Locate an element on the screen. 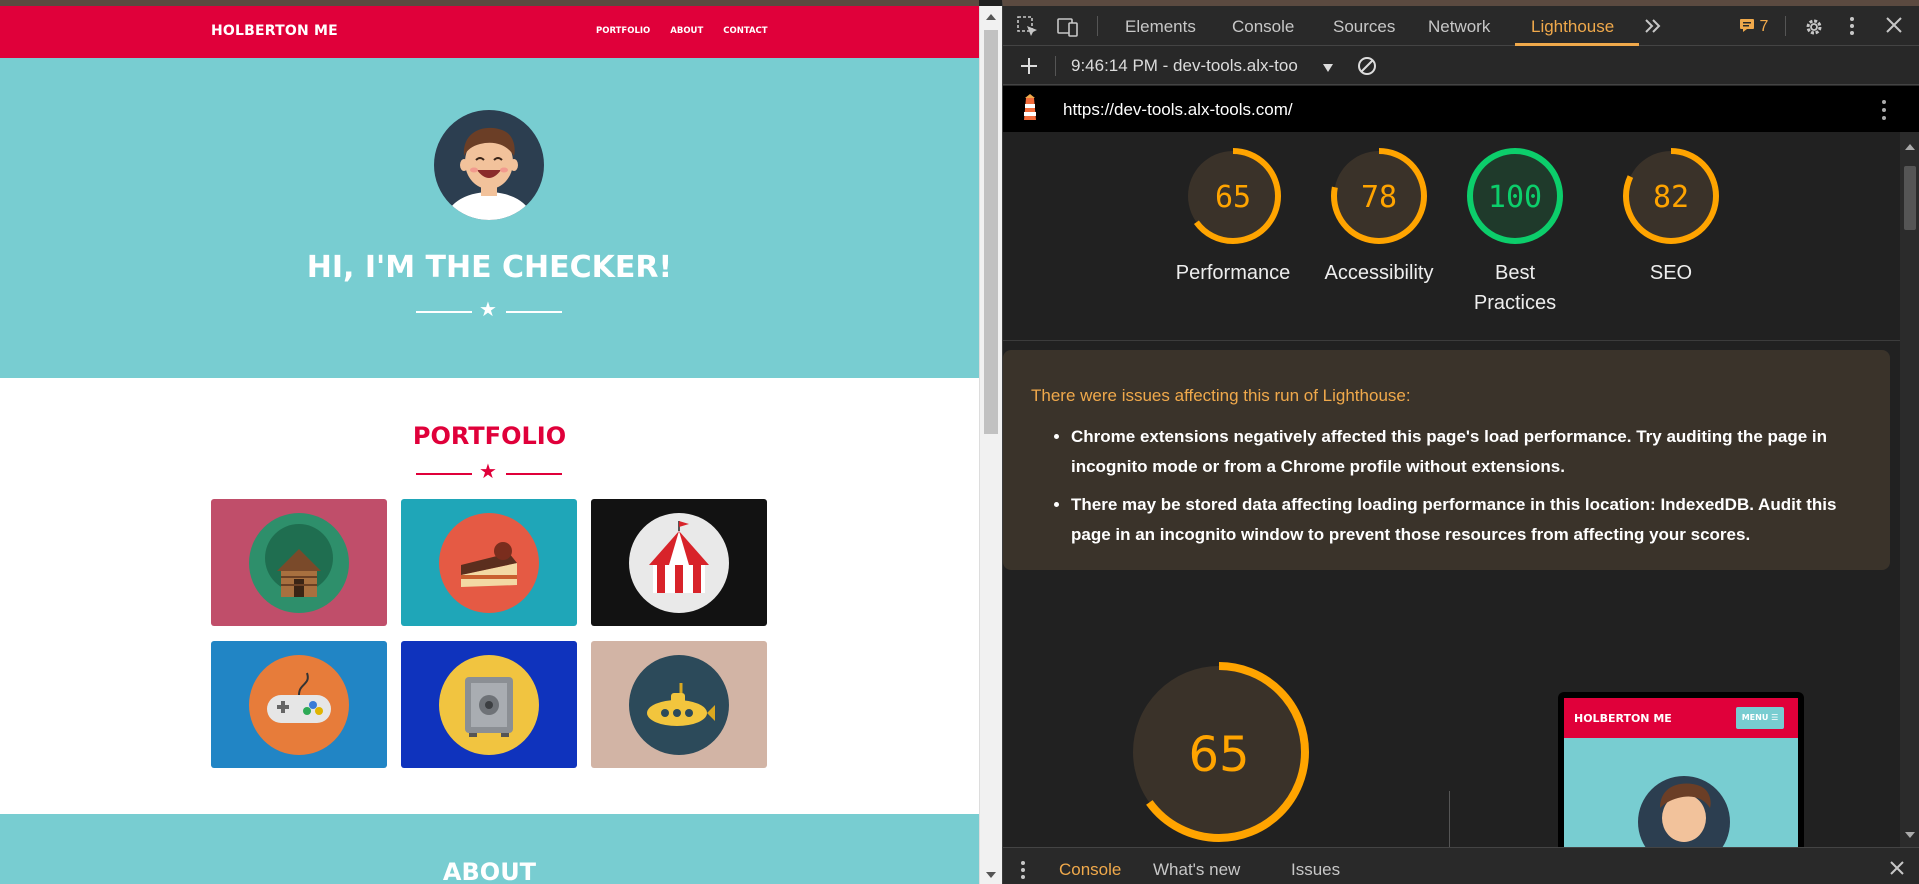  score-gauge-performance: 65 Performance is located at coordinates (1233, 217).